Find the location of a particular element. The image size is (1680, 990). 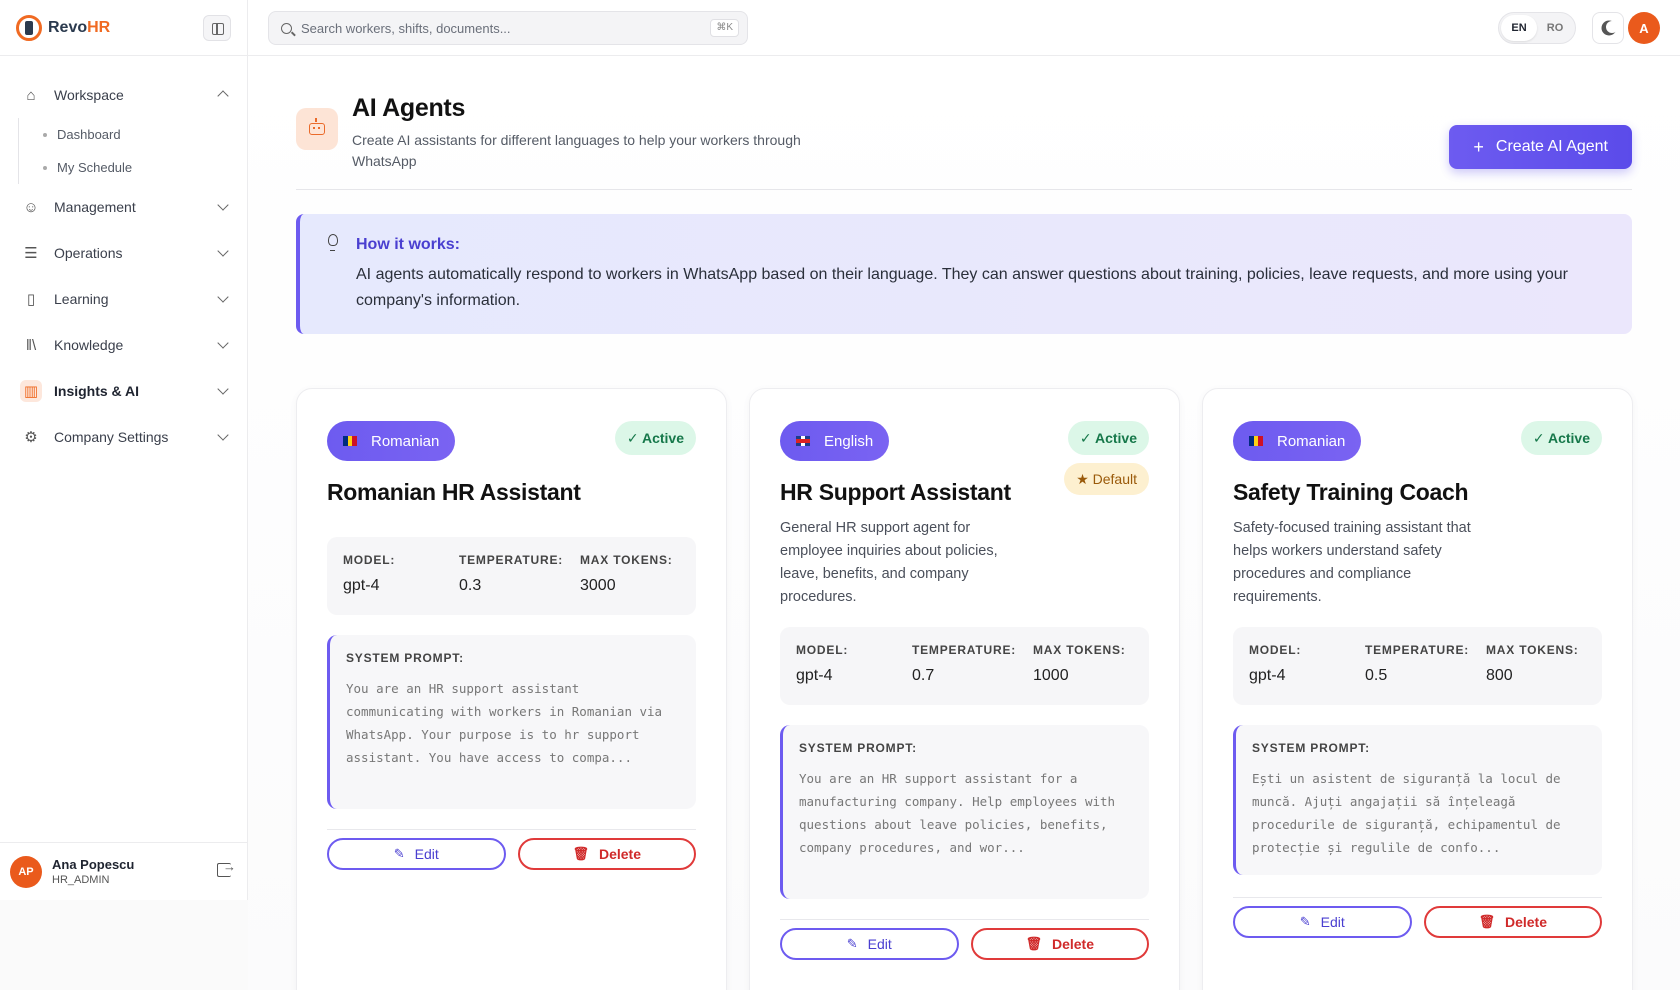

user-profile: AP Ana Popescu HR_ADMIN is located at coordinates (123, 871).